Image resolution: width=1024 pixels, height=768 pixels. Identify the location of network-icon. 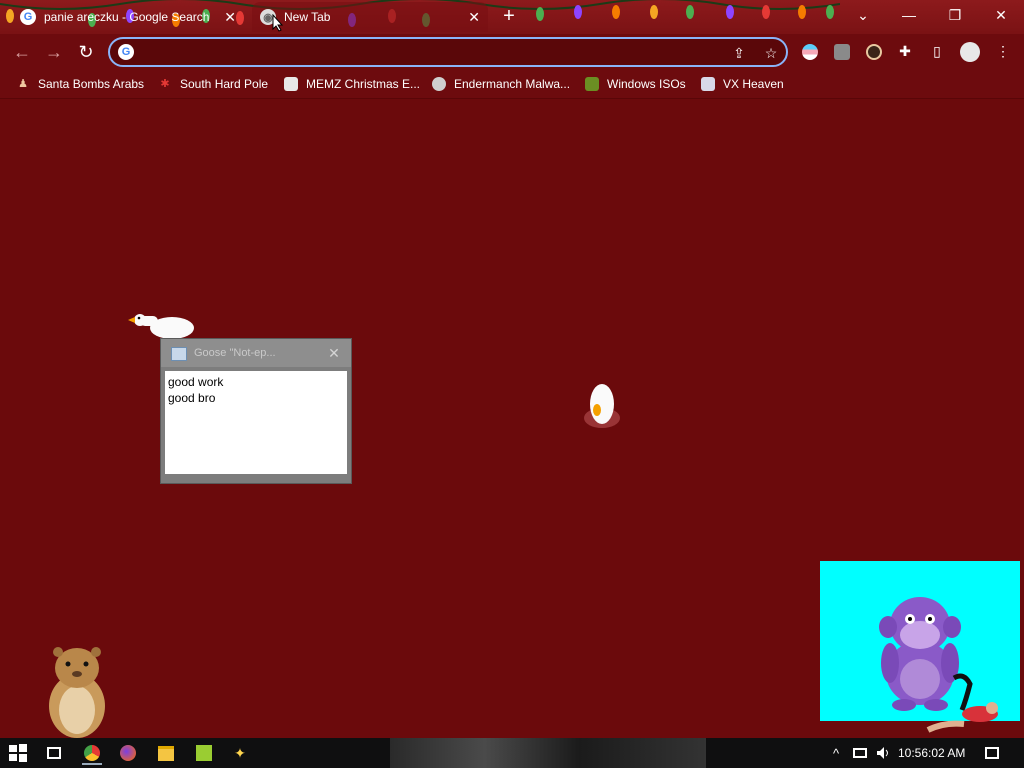
(860, 753).